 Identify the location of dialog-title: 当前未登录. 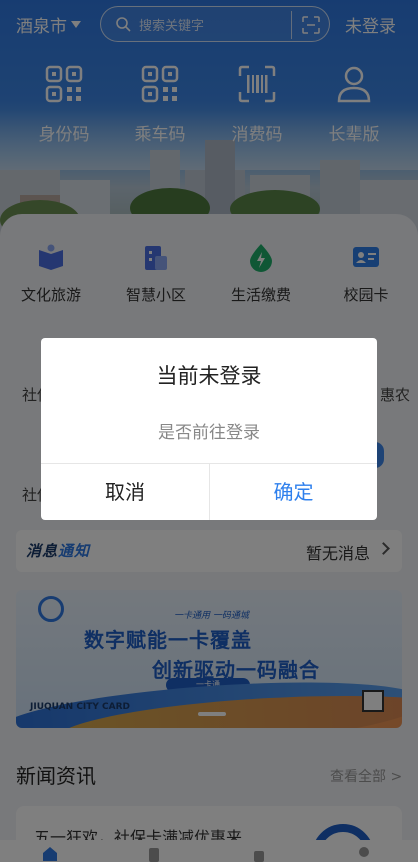
(209, 376).